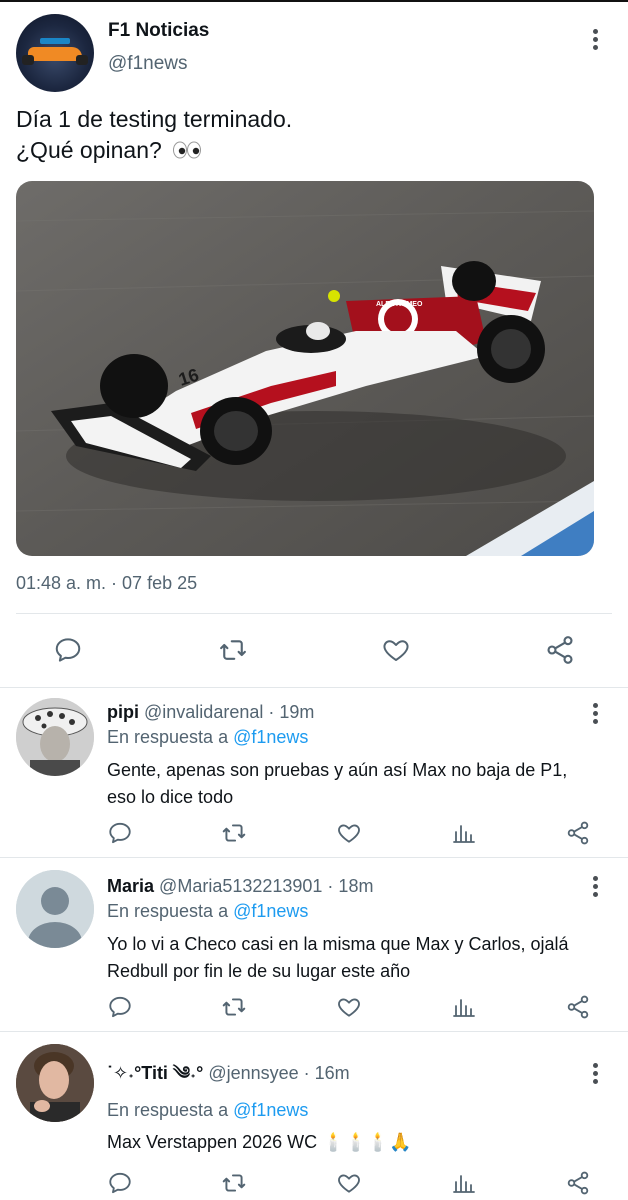 Image resolution: width=628 pixels, height=1200 pixels. I want to click on display-name: F1 Noticias, so click(158, 31).